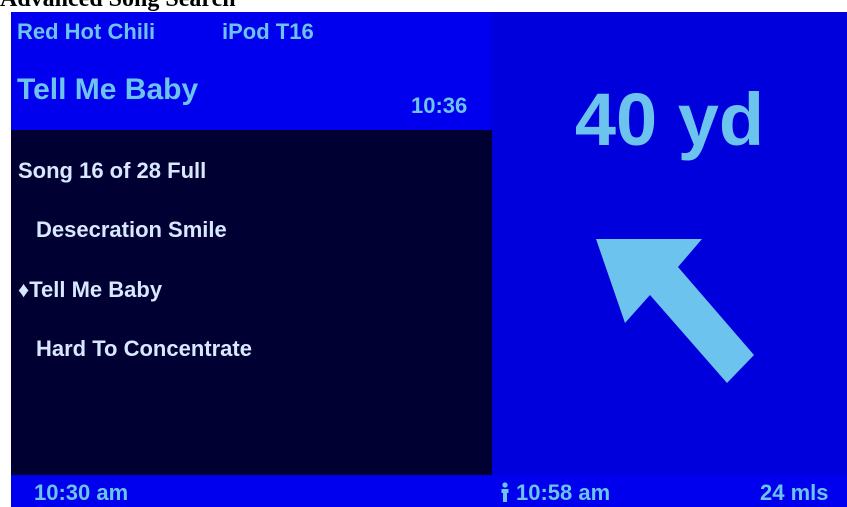  I want to click on arrival-time: 10:58 am, so click(563, 492).